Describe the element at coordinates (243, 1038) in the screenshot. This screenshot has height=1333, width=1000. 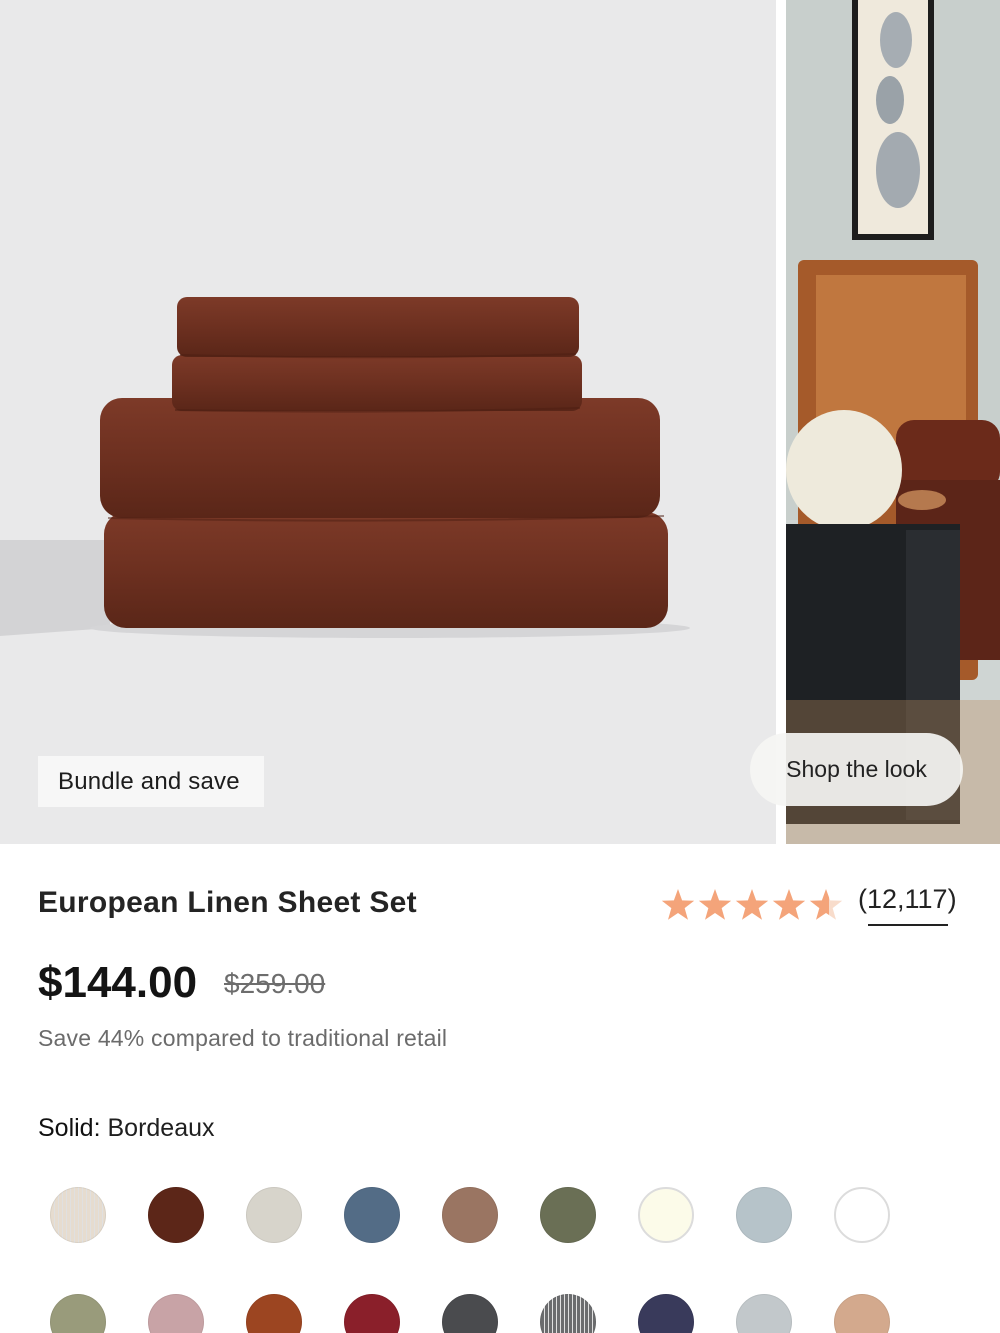
I see `savings-text: Save 44% compared to traditional retail` at that location.